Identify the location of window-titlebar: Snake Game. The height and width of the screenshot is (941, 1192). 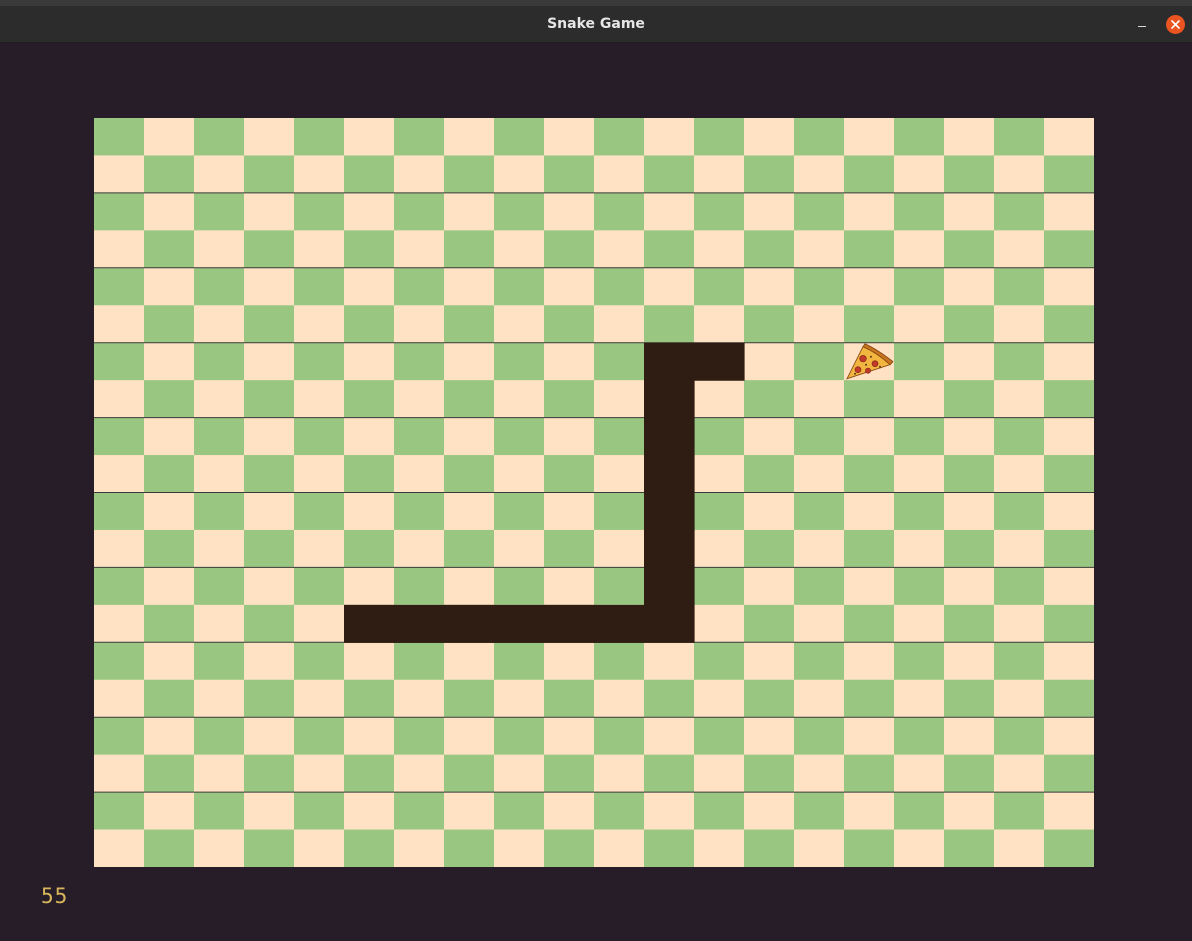
(596, 24).